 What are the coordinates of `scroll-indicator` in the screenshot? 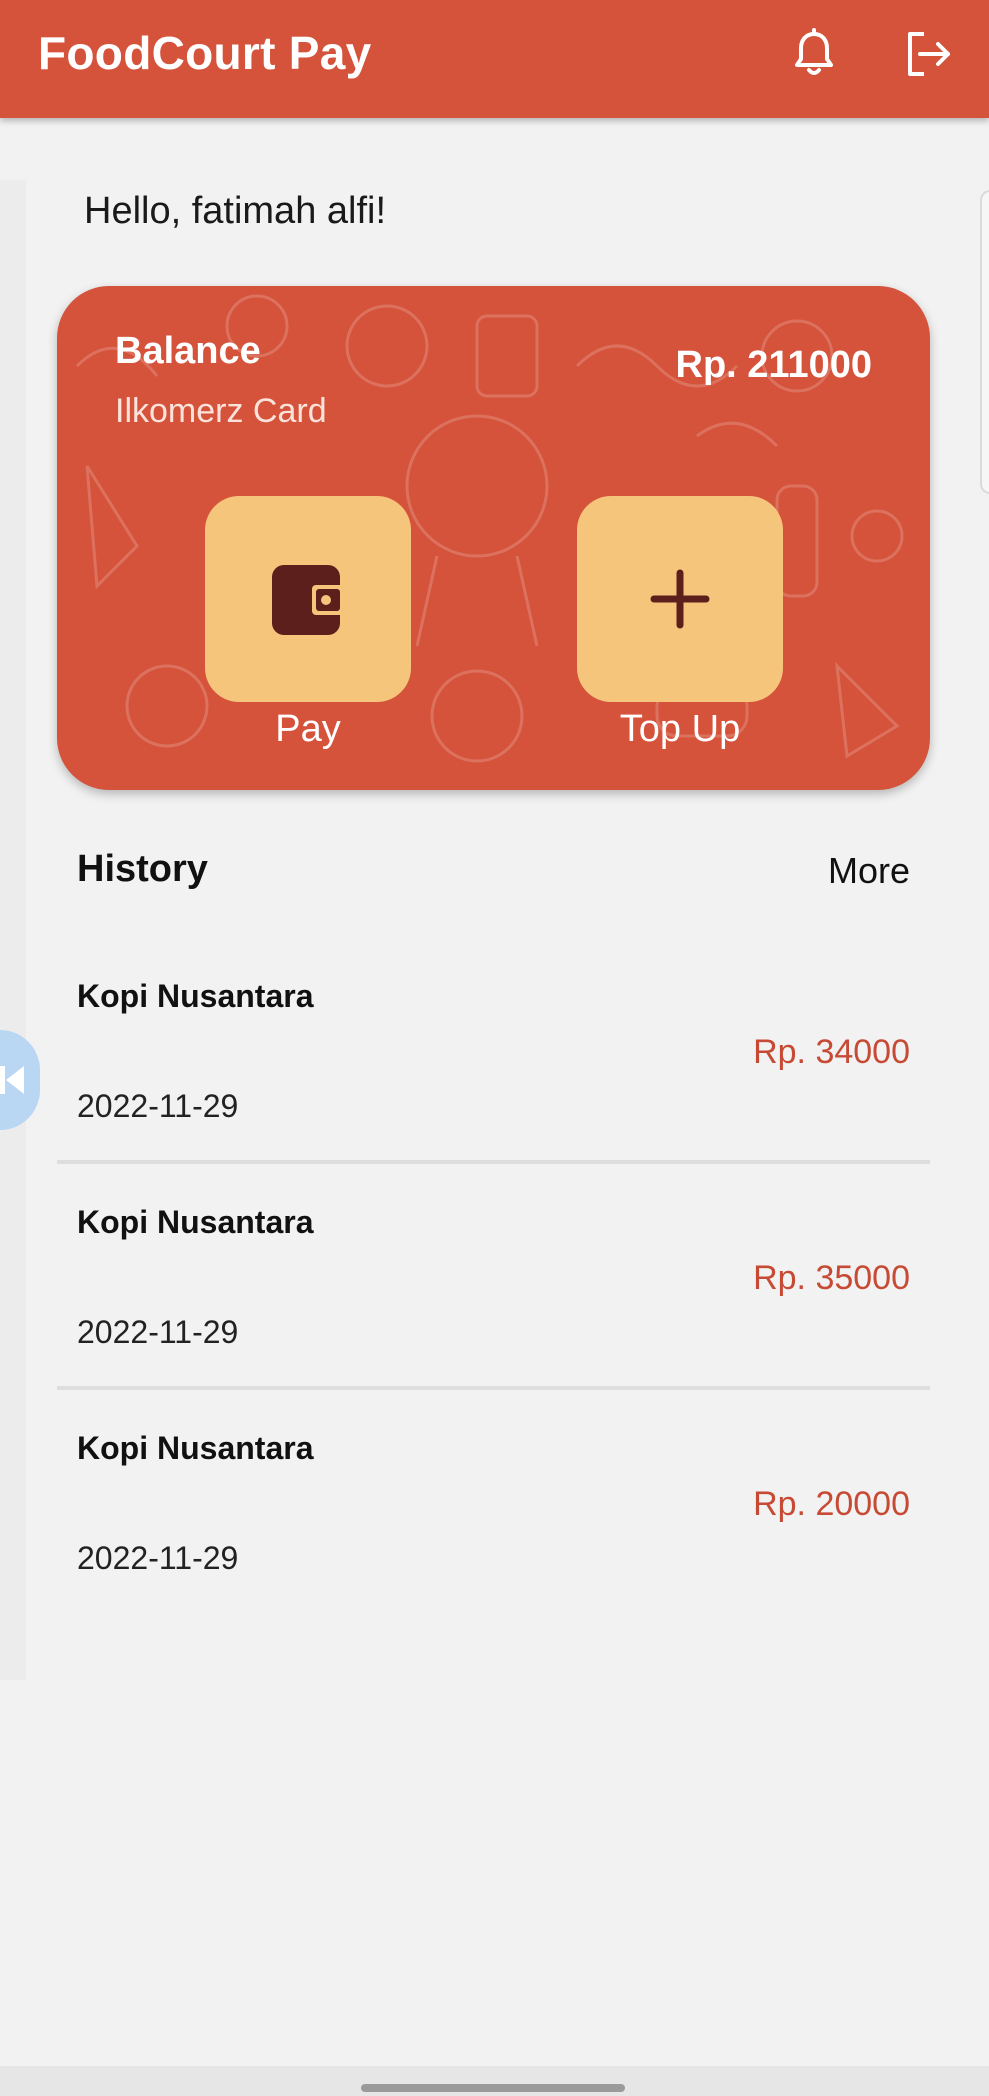 It's located at (984, 342).